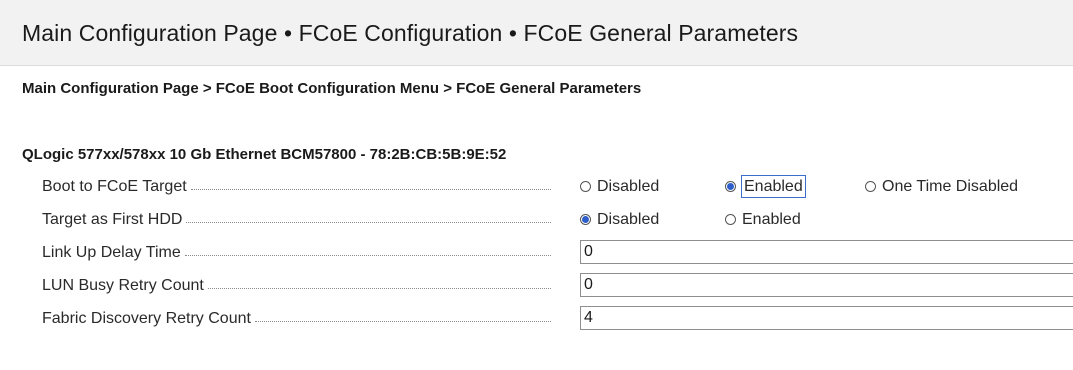 This screenshot has width=1073, height=370. I want to click on setting-row-fabric-discovery-retry-count: Fabric Discovery Retry Count 4, so click(536, 318).